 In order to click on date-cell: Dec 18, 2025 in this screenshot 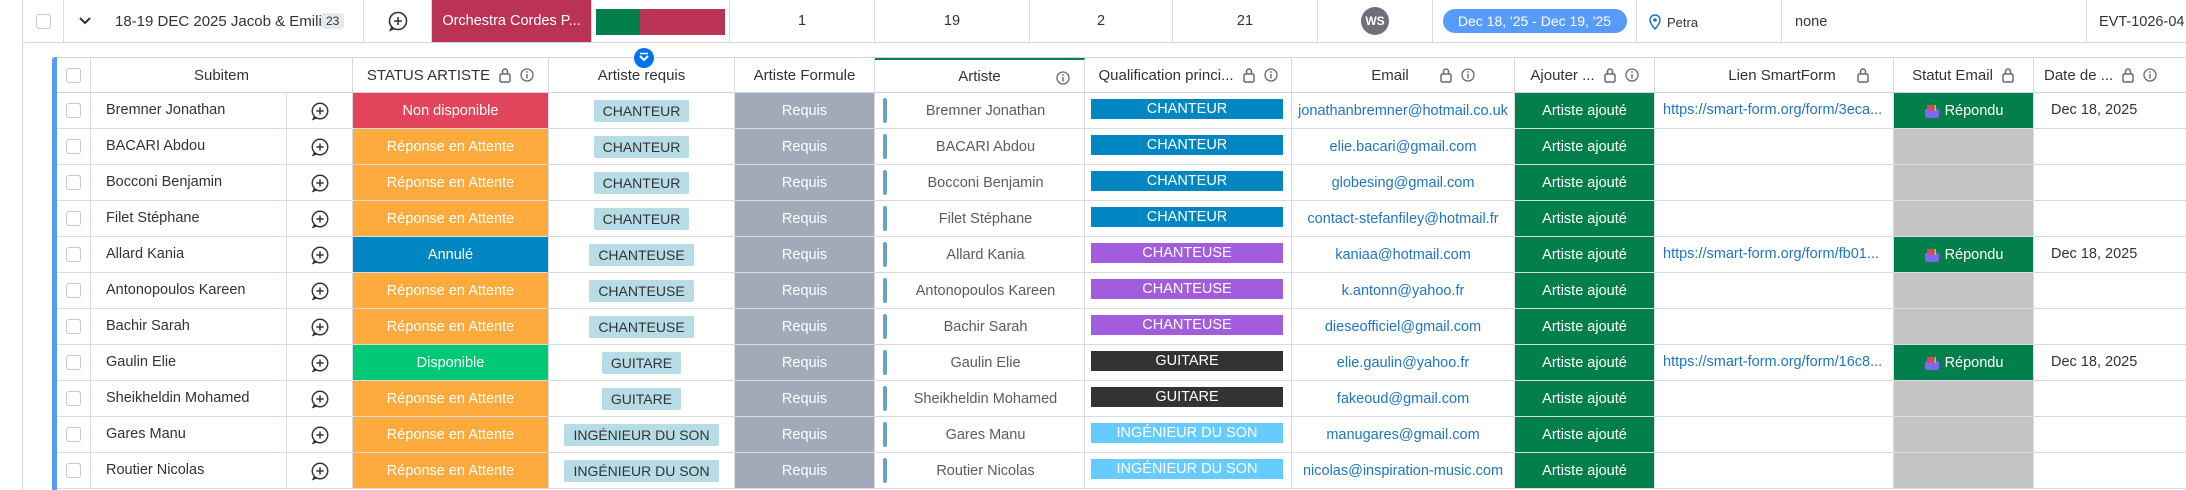, I will do `click(2110, 110)`.